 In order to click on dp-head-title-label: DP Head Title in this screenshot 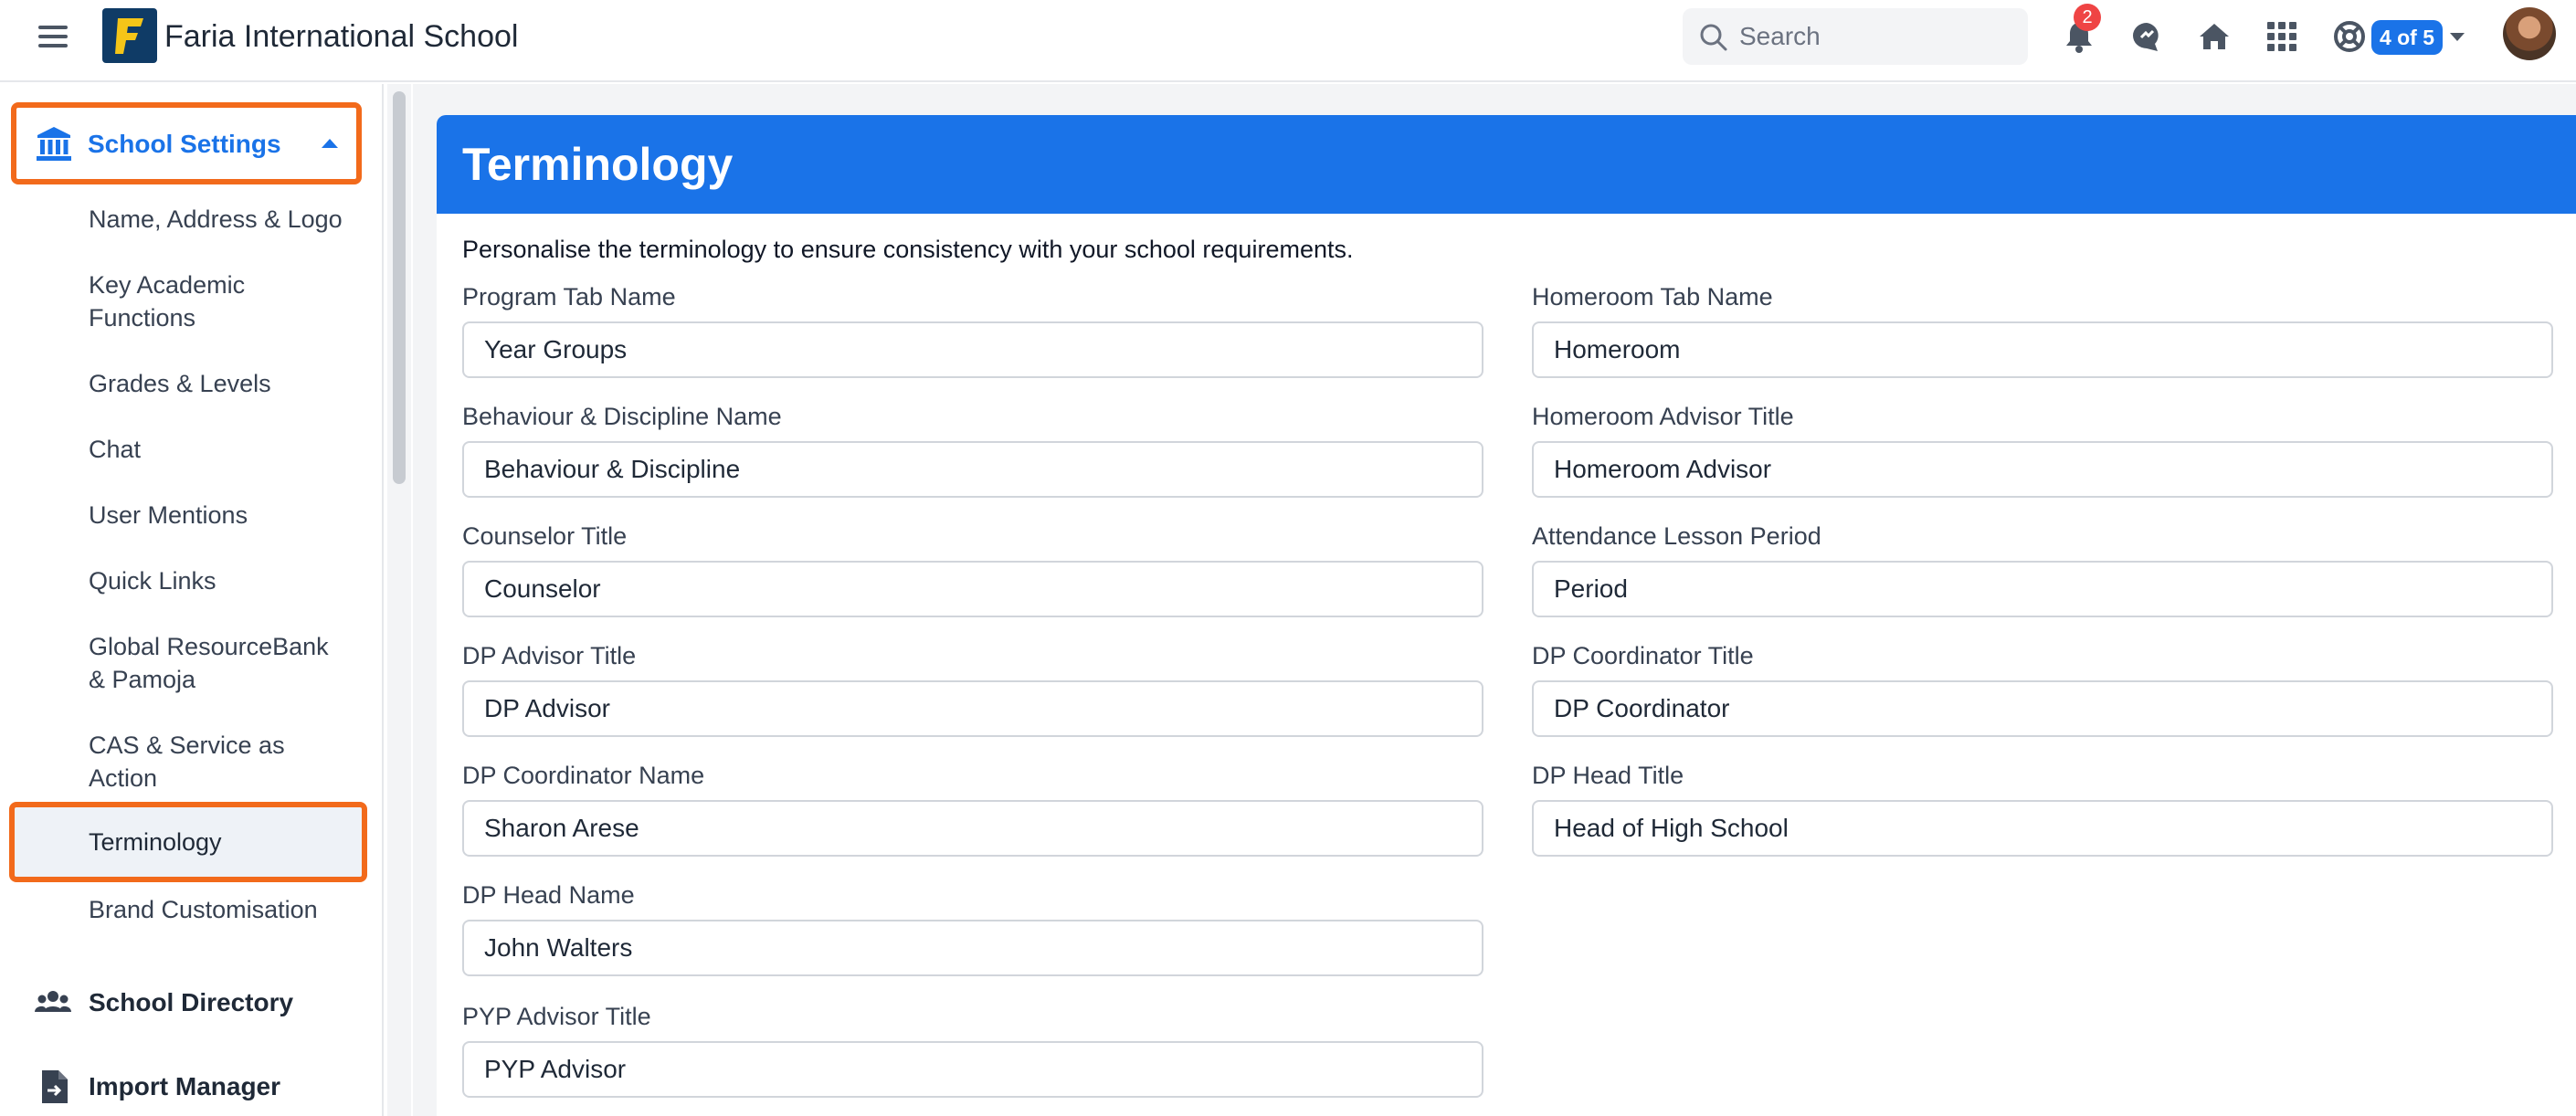, I will do `click(1608, 776)`.